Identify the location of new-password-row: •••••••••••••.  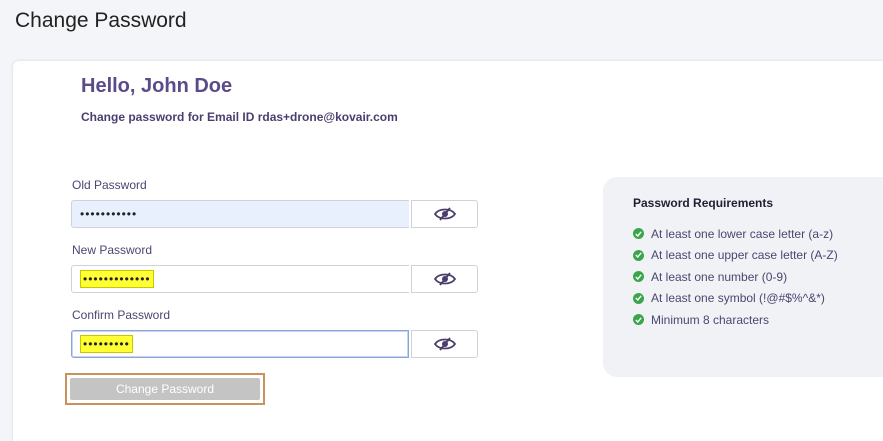
(274, 279).